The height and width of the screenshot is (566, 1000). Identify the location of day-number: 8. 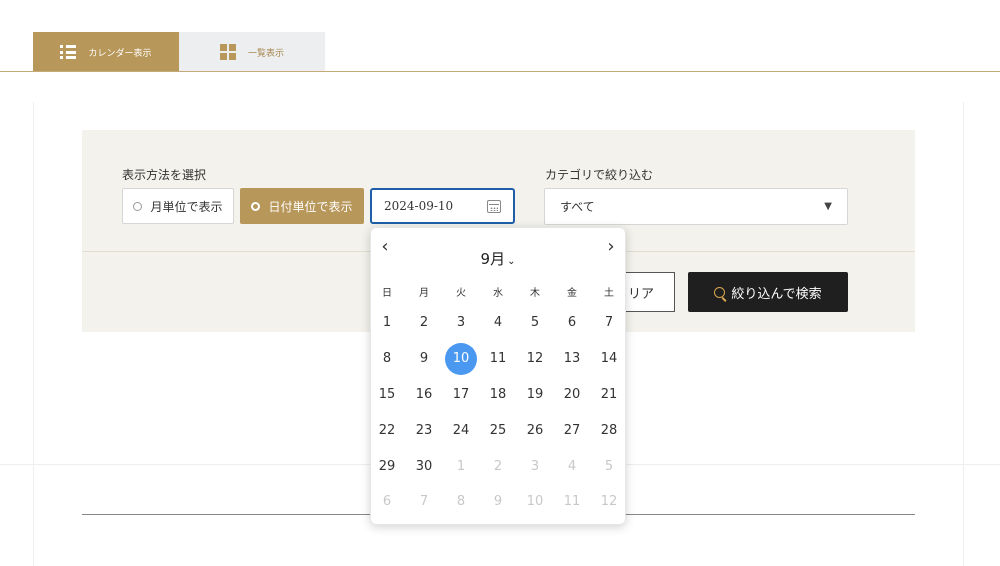
(387, 359).